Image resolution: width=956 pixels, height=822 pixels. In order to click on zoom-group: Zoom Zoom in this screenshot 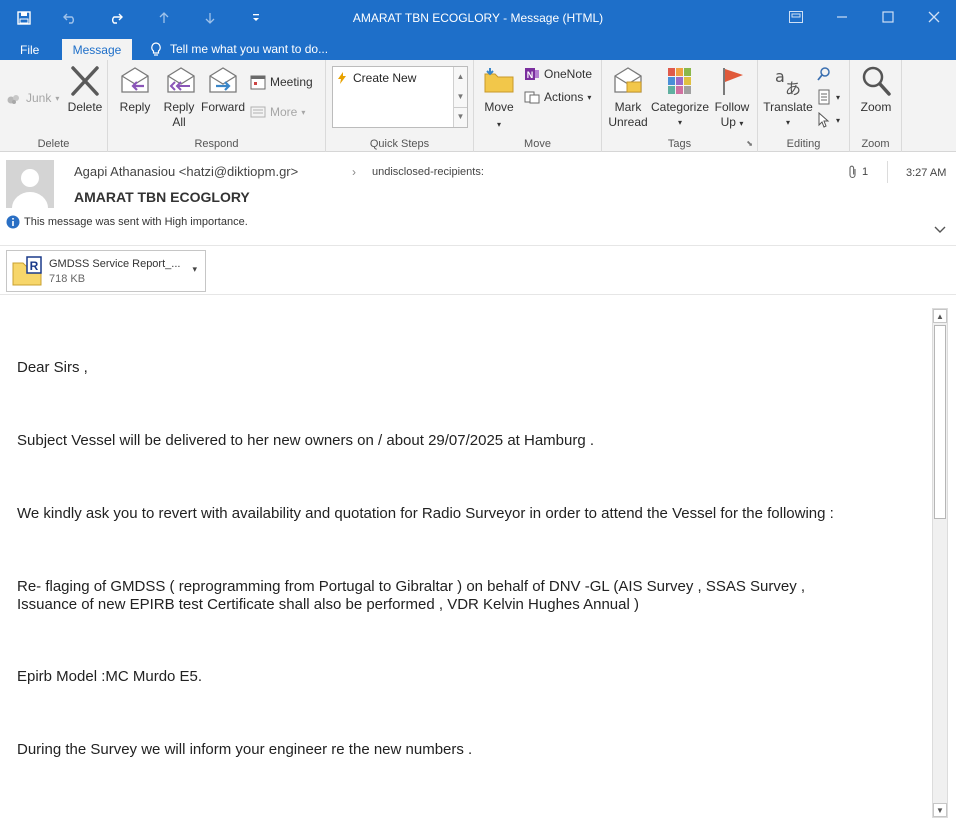, I will do `click(876, 106)`.